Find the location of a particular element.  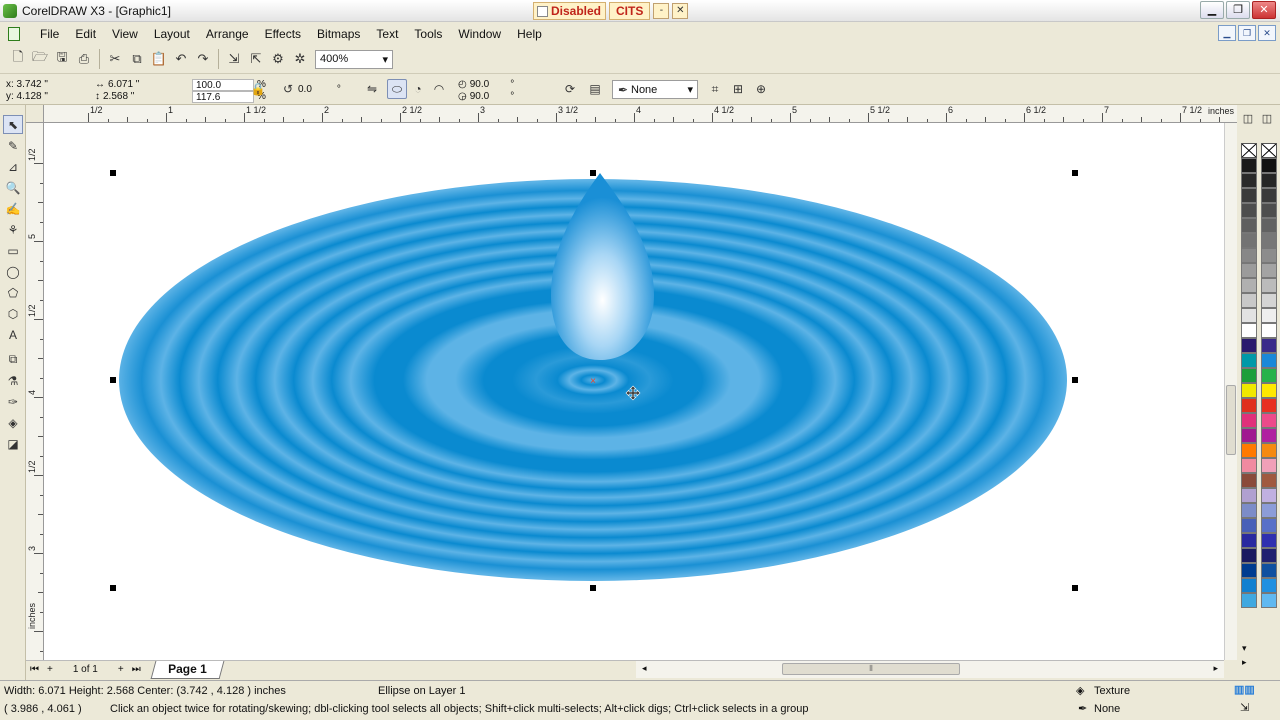

print-icon: ⎙ is located at coordinates (84, 59).